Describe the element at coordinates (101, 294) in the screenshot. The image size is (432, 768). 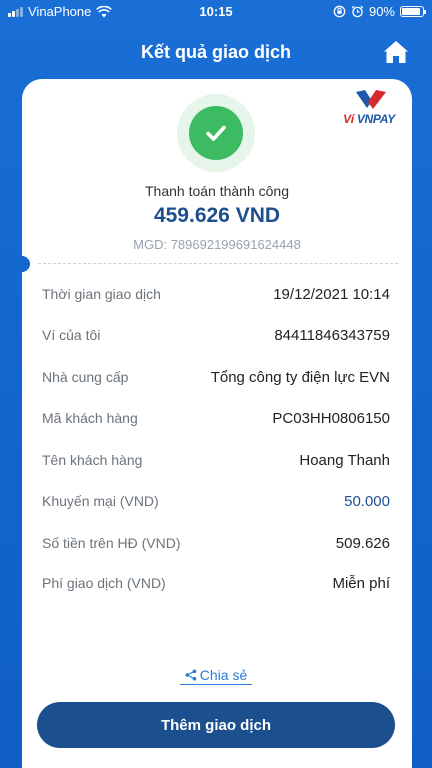
I see `detail-label: Thời gian giao dịch` at that location.